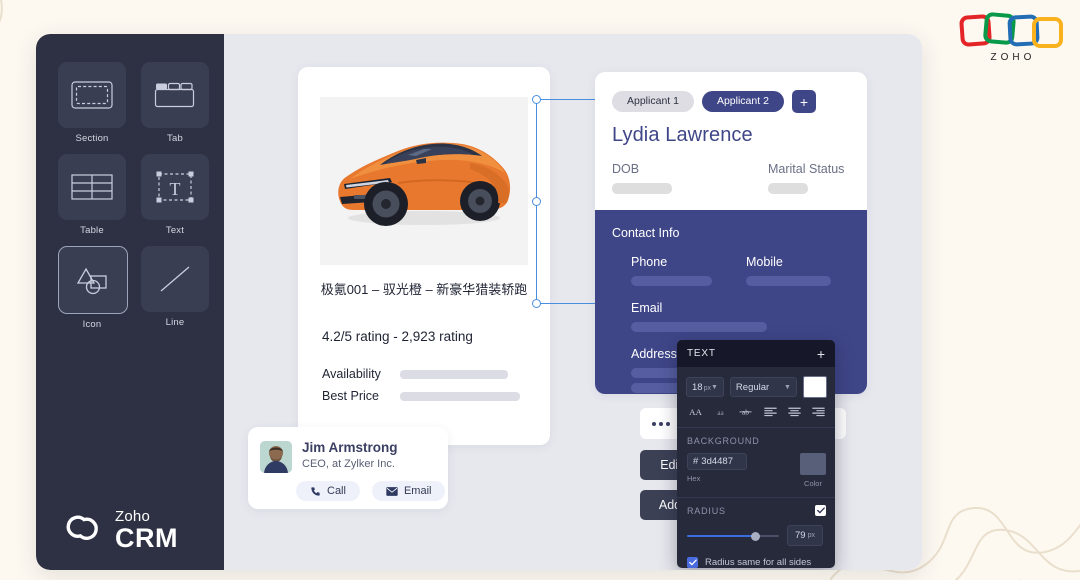 This screenshot has width=1080, height=580. I want to click on hex-input: # 3d4487, so click(717, 461).